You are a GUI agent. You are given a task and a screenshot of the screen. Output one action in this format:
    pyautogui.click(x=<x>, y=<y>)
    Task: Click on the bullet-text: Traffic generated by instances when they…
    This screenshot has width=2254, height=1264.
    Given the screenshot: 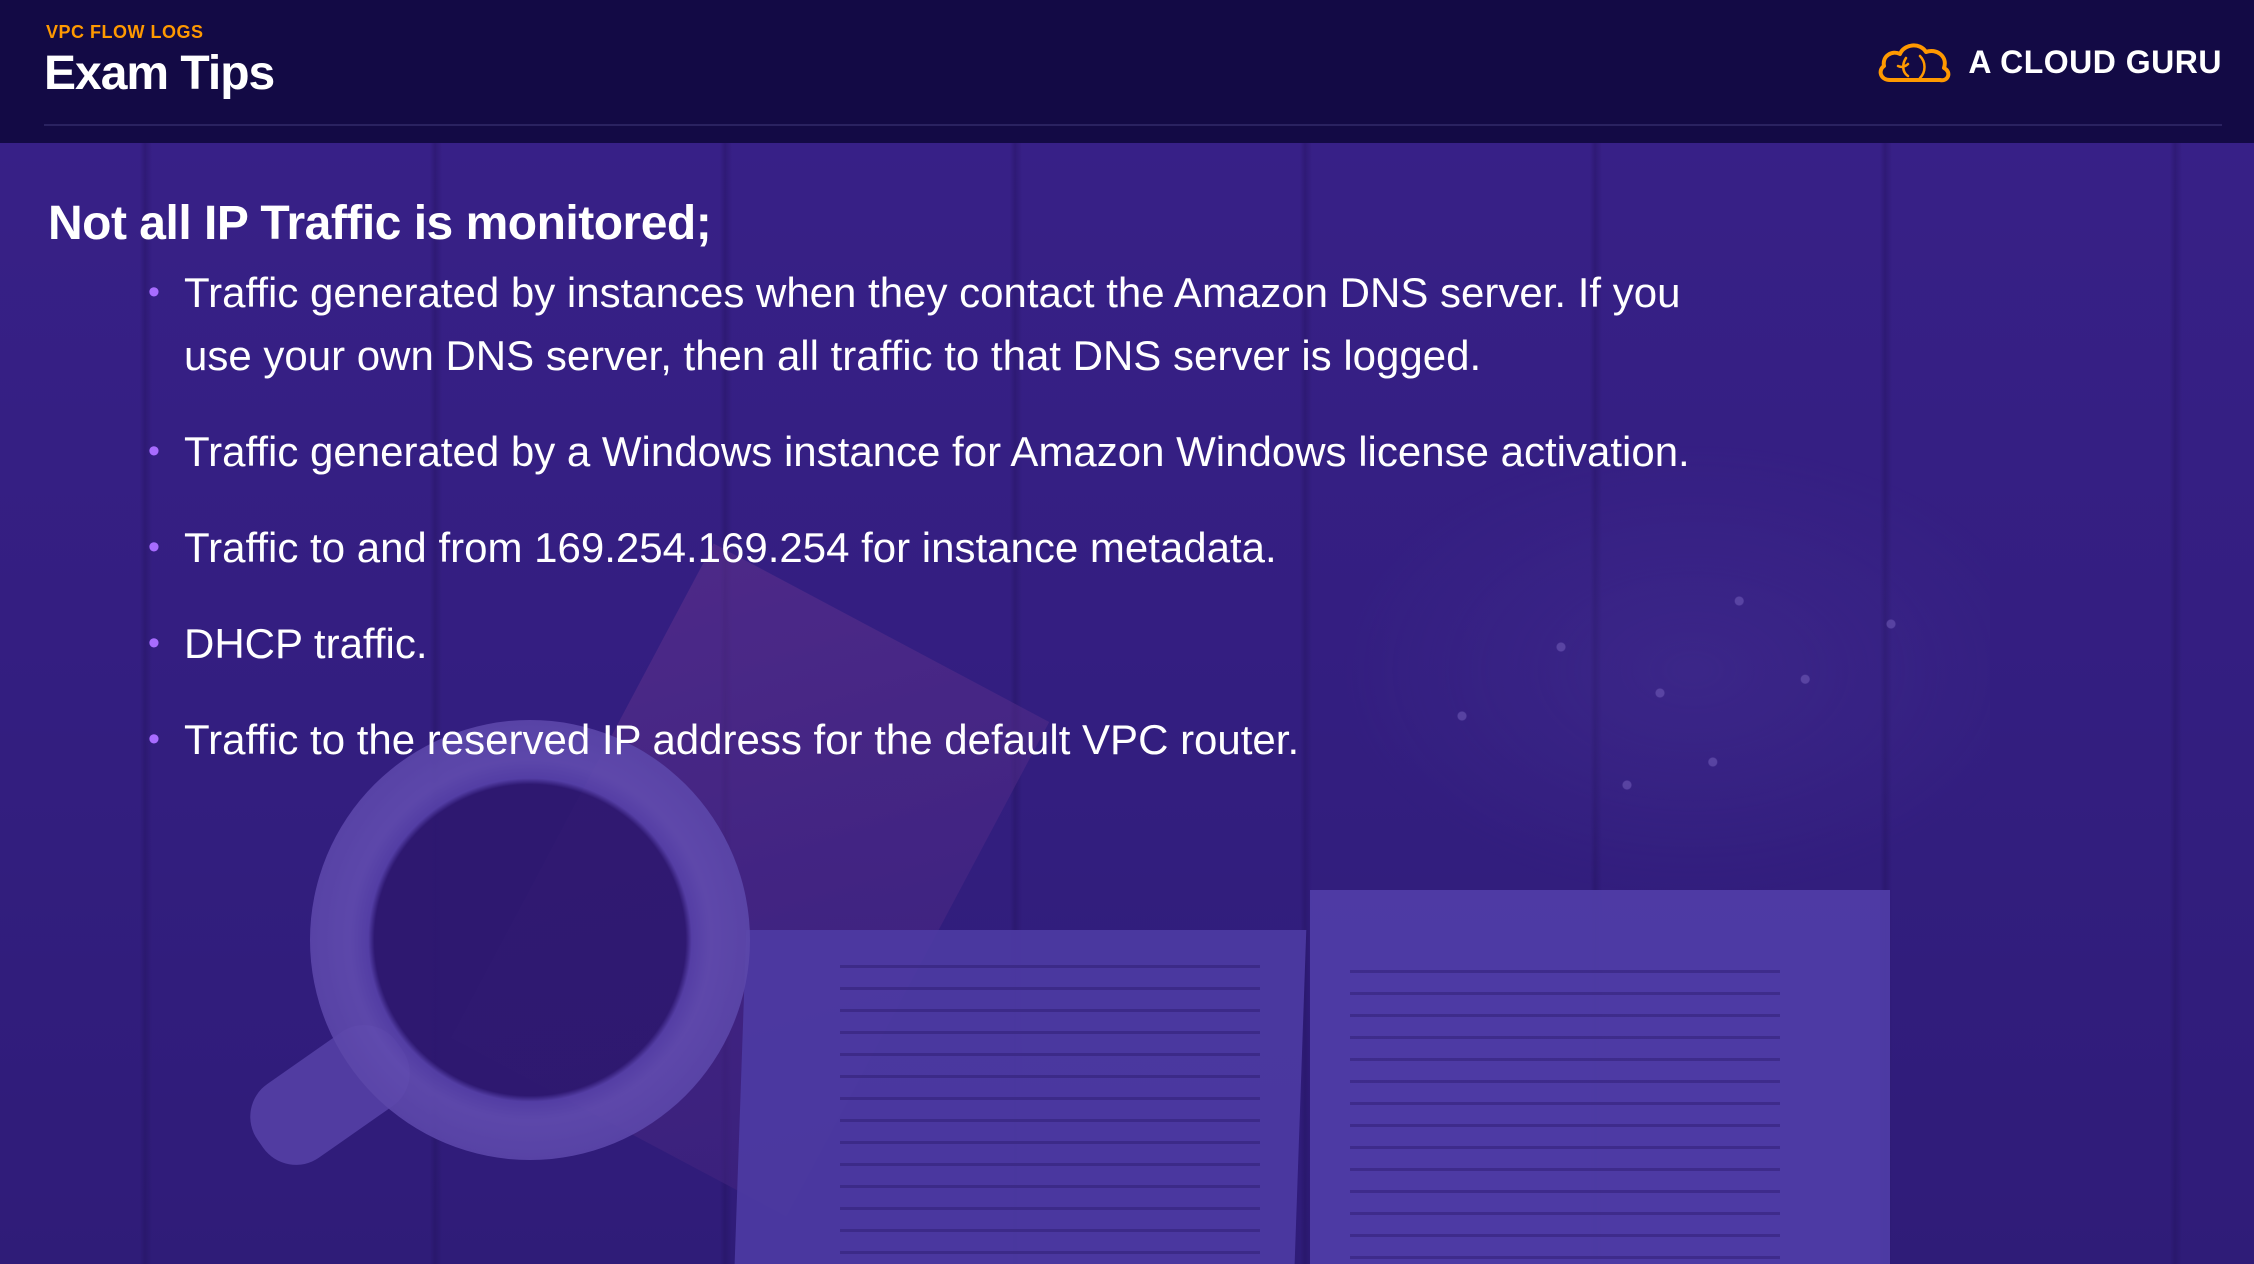 What is the action you would take?
    pyautogui.click(x=932, y=324)
    